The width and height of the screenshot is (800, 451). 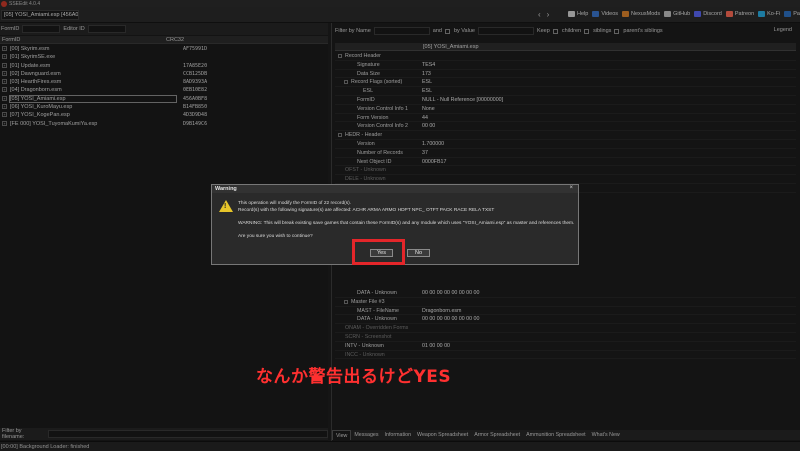 What do you see at coordinates (571, 188) in the screenshot?
I see `dialog-close-icon: ×` at bounding box center [571, 188].